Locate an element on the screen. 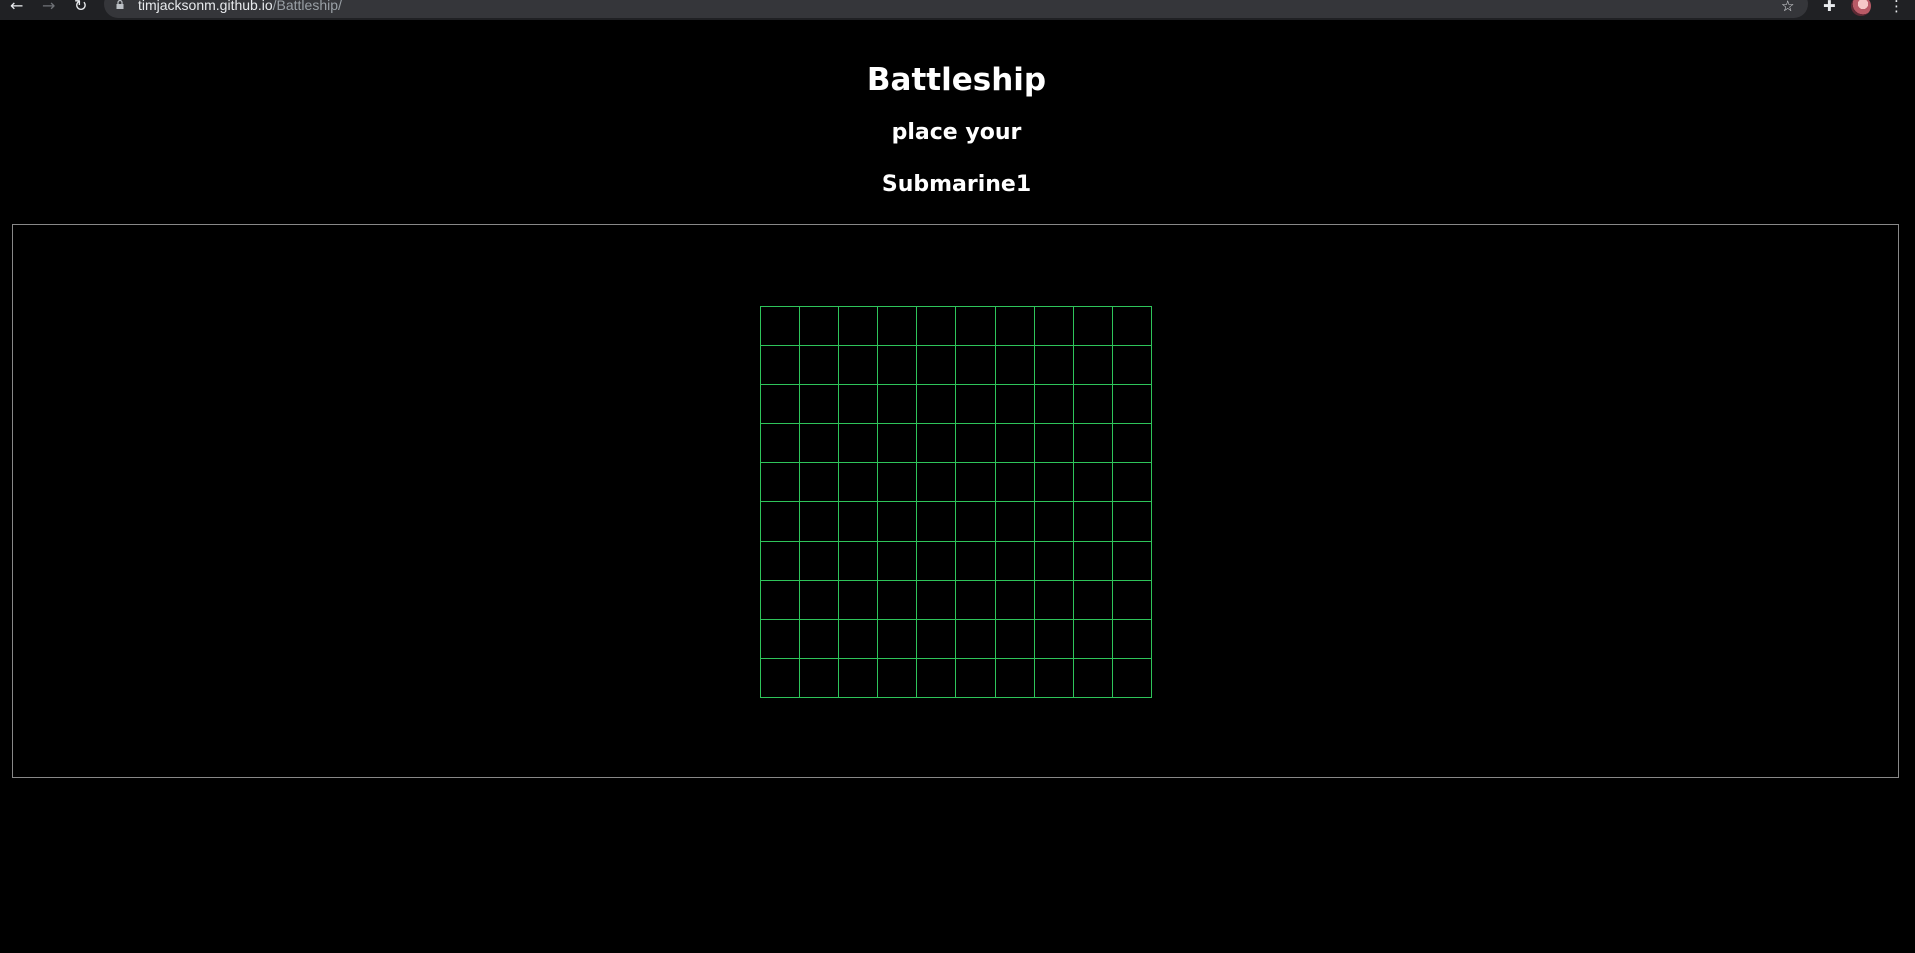 This screenshot has height=953, width=1915. back-arrow-icon: ← is located at coordinates (16, 7).